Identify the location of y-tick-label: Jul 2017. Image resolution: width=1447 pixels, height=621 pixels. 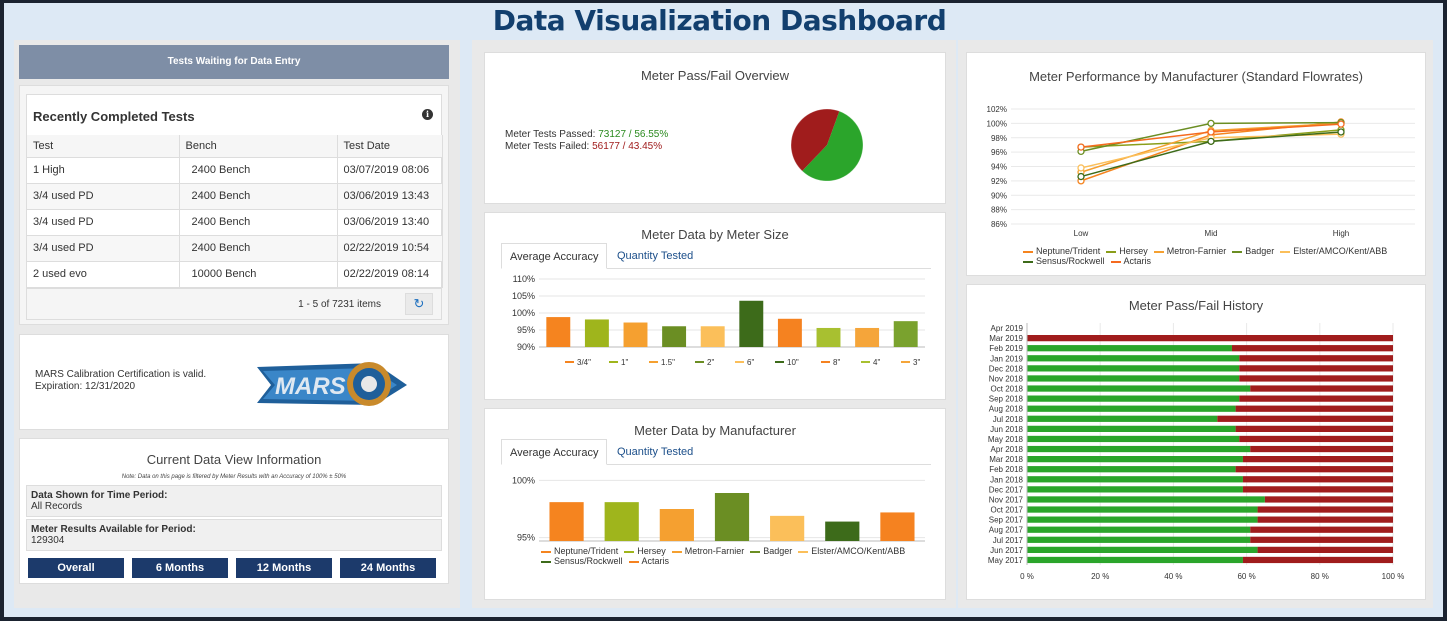
(1008, 540).